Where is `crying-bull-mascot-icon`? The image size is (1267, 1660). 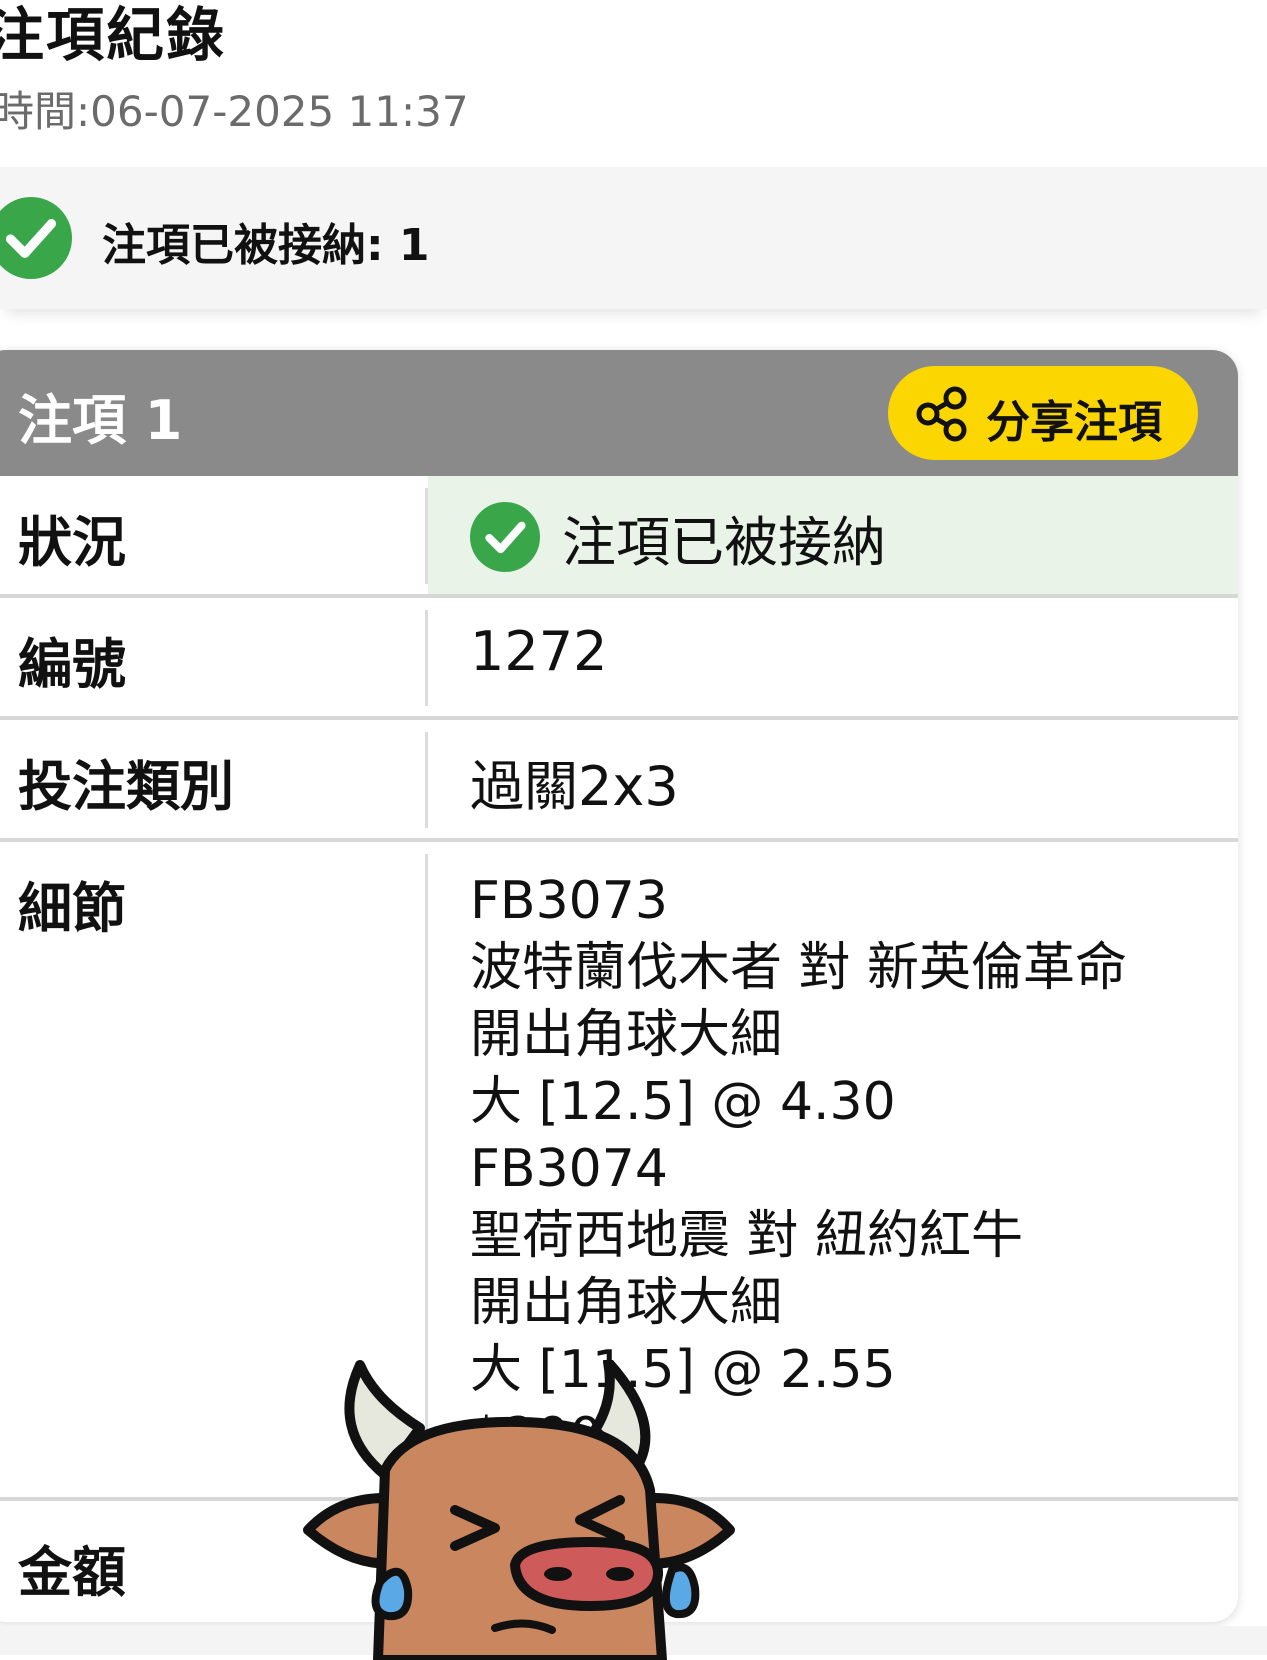
crying-bull-mascot-icon is located at coordinates (519, 1510).